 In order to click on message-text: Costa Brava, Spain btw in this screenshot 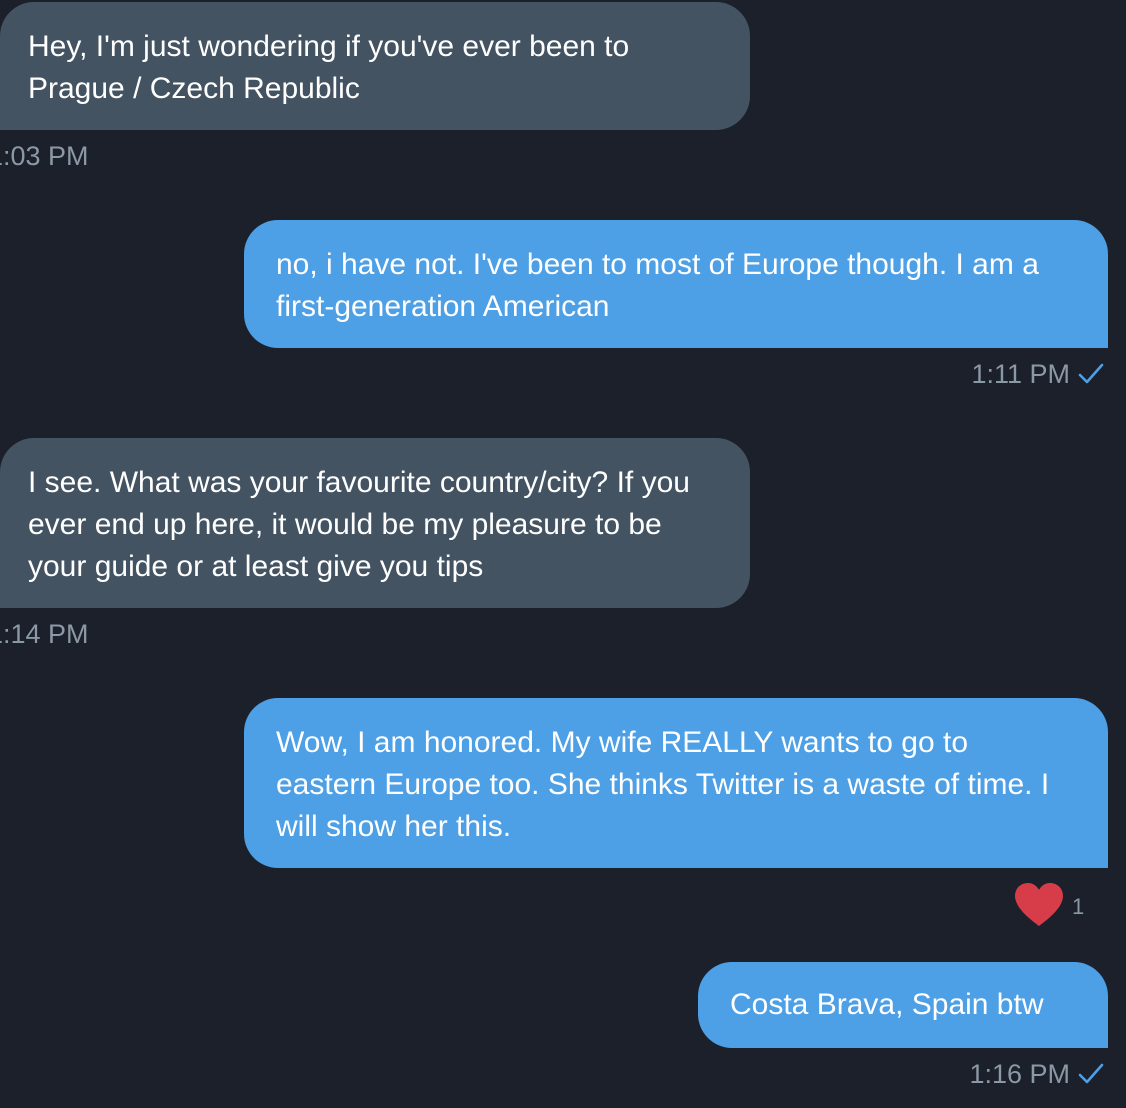, I will do `click(887, 1004)`.